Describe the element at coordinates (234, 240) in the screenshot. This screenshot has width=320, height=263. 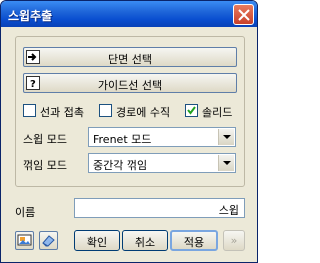
I see `more-button: »` at that location.